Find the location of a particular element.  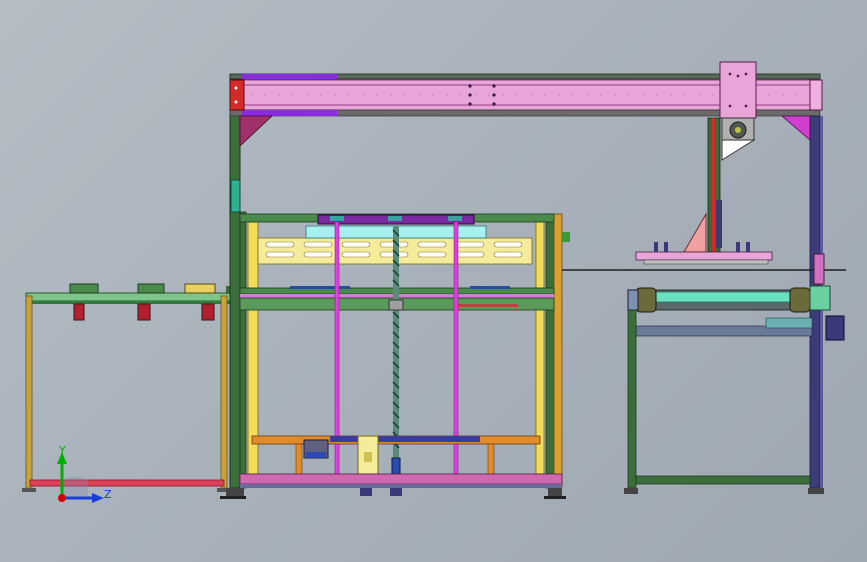

gantry-end-cap-right is located at coordinates (816, 95).